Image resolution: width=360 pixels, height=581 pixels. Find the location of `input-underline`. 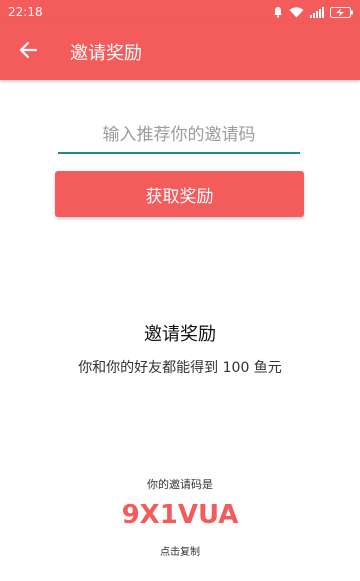

input-underline is located at coordinates (179, 153).